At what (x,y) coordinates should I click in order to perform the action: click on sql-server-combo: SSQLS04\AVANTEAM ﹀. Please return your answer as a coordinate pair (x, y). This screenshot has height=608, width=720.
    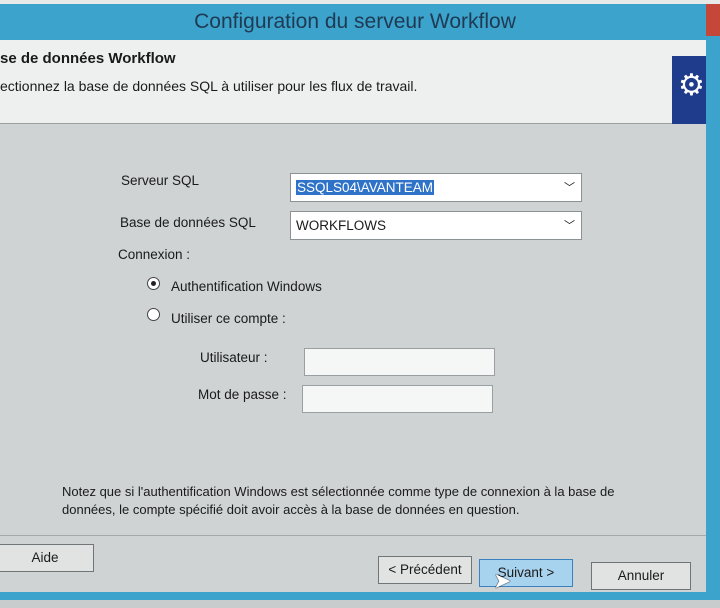
    Looking at the image, I should click on (436, 187).